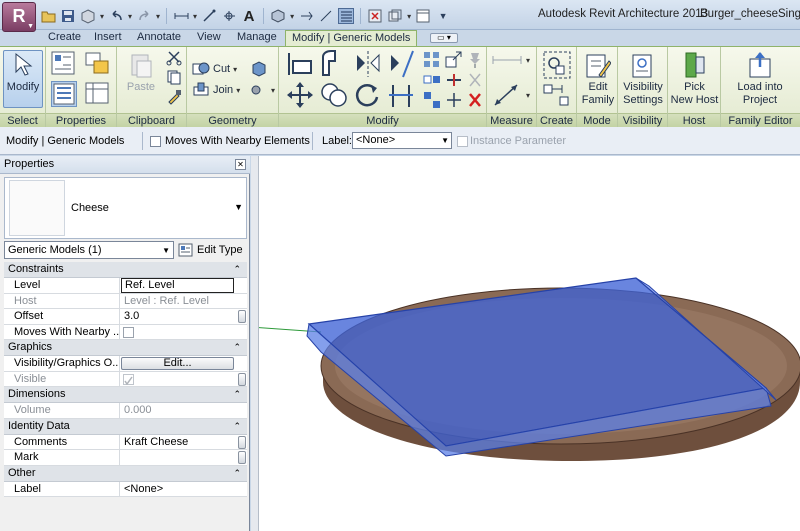  Describe the element at coordinates (125, 270) in the screenshot. I see `group-constraints: Constraints ⌃` at that location.